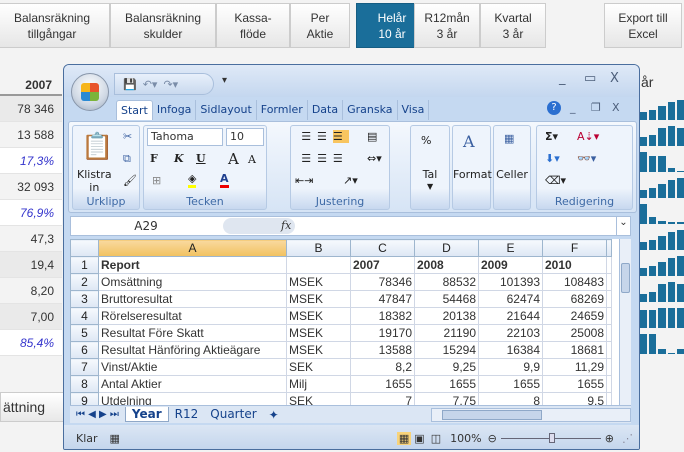  What do you see at coordinates (115, 438) in the screenshot?
I see `macro-record-icon: ▦` at bounding box center [115, 438].